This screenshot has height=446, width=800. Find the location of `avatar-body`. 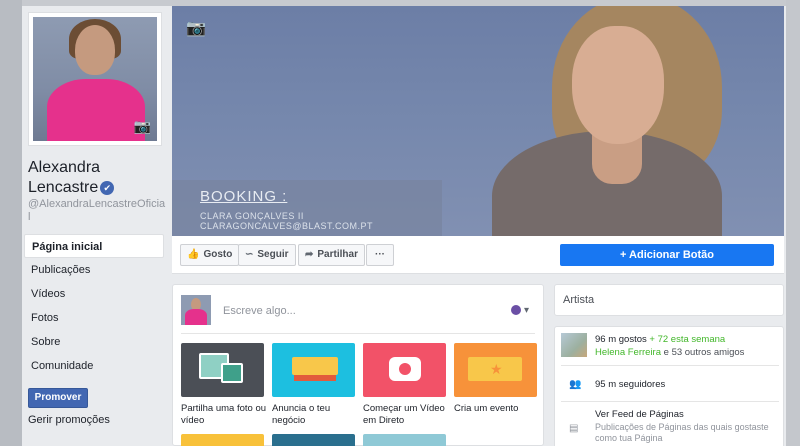

avatar-body is located at coordinates (196, 317).